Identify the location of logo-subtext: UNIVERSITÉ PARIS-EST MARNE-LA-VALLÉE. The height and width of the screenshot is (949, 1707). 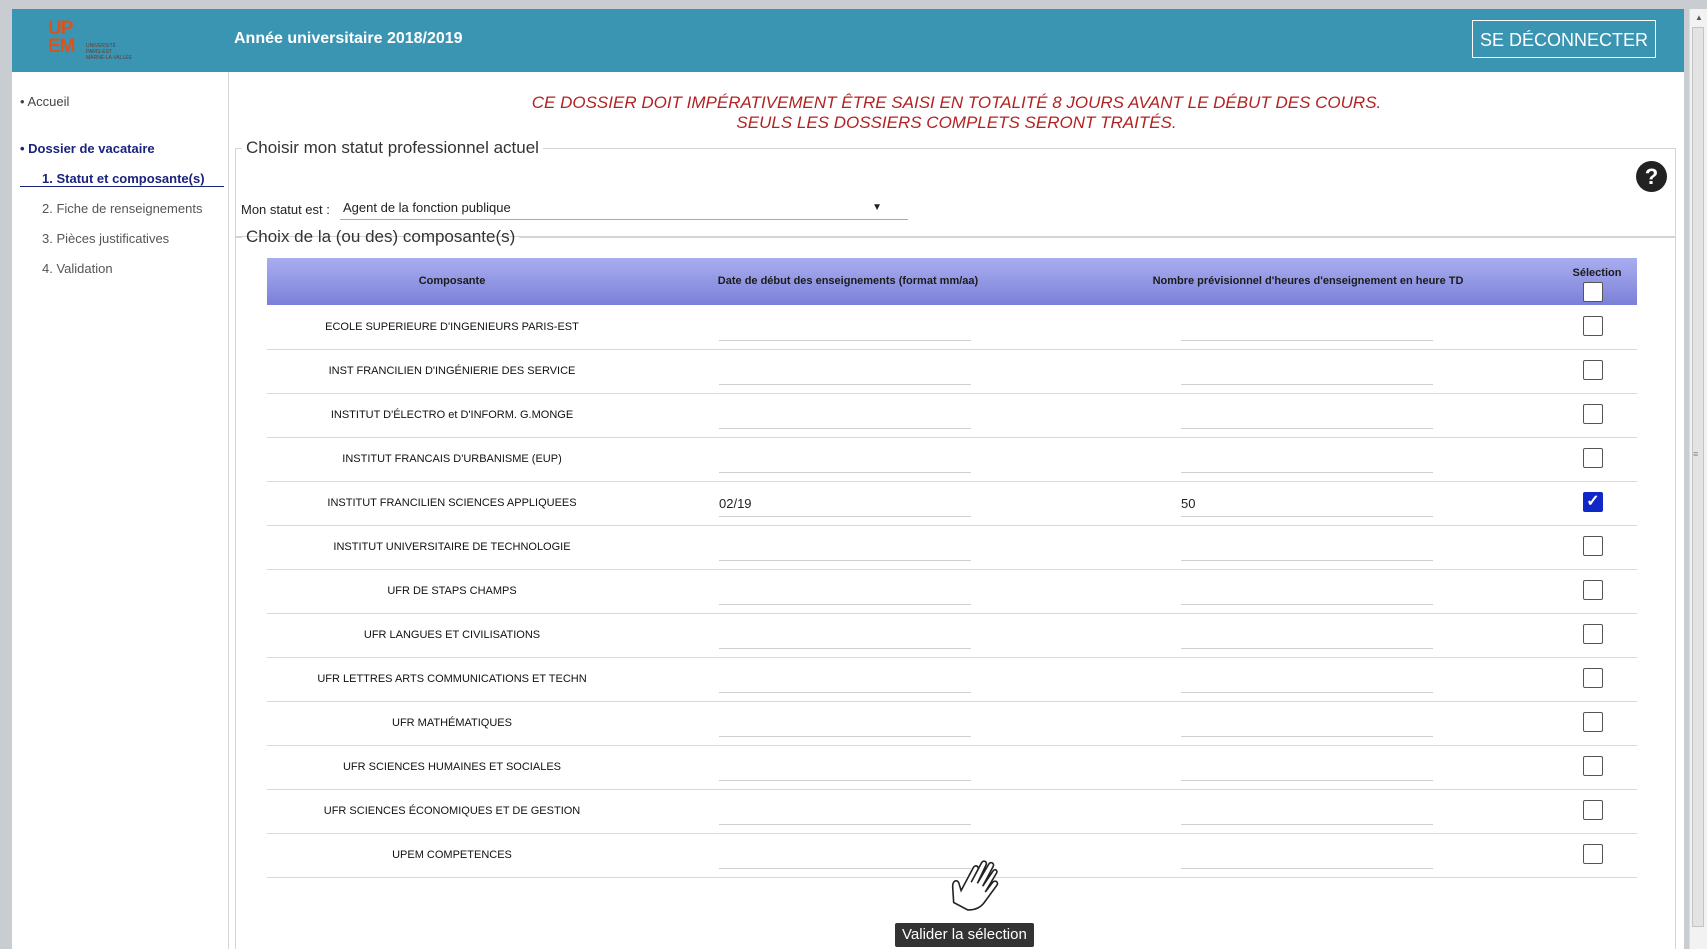
(109, 52).